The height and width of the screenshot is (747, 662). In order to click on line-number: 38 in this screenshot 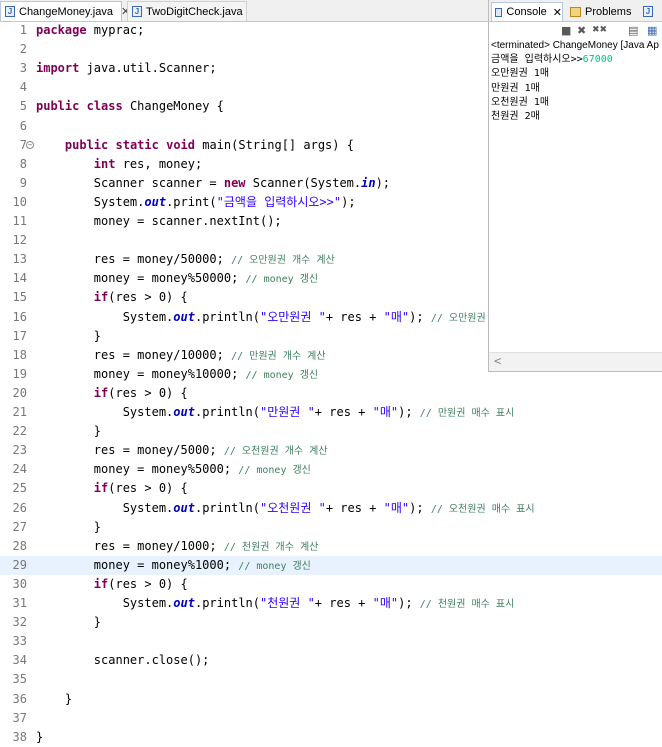, I will do `click(19, 736)`.